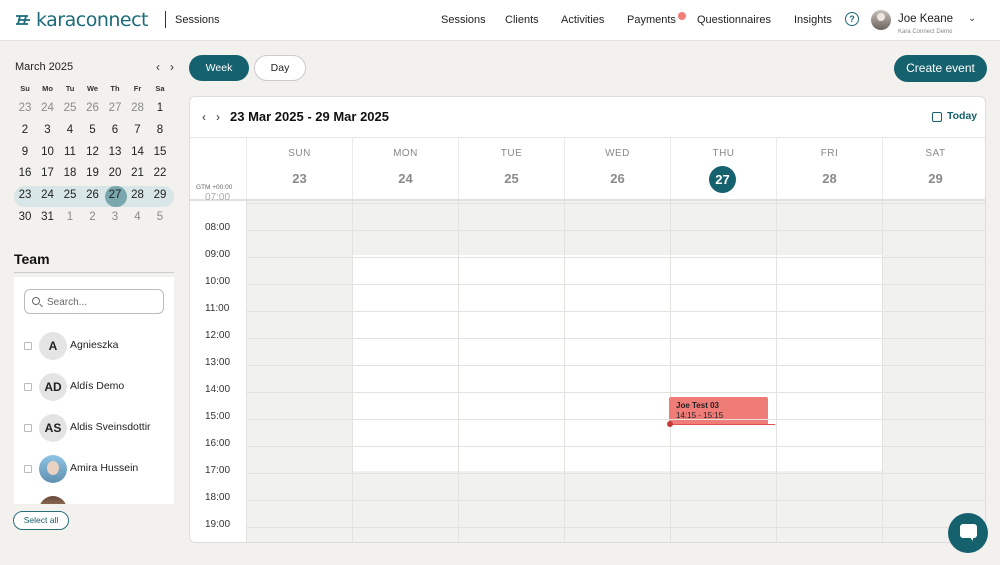 This screenshot has width=1000, height=565. Describe the element at coordinates (405, 168) in the screenshot. I see `day-header: MON 24` at that location.